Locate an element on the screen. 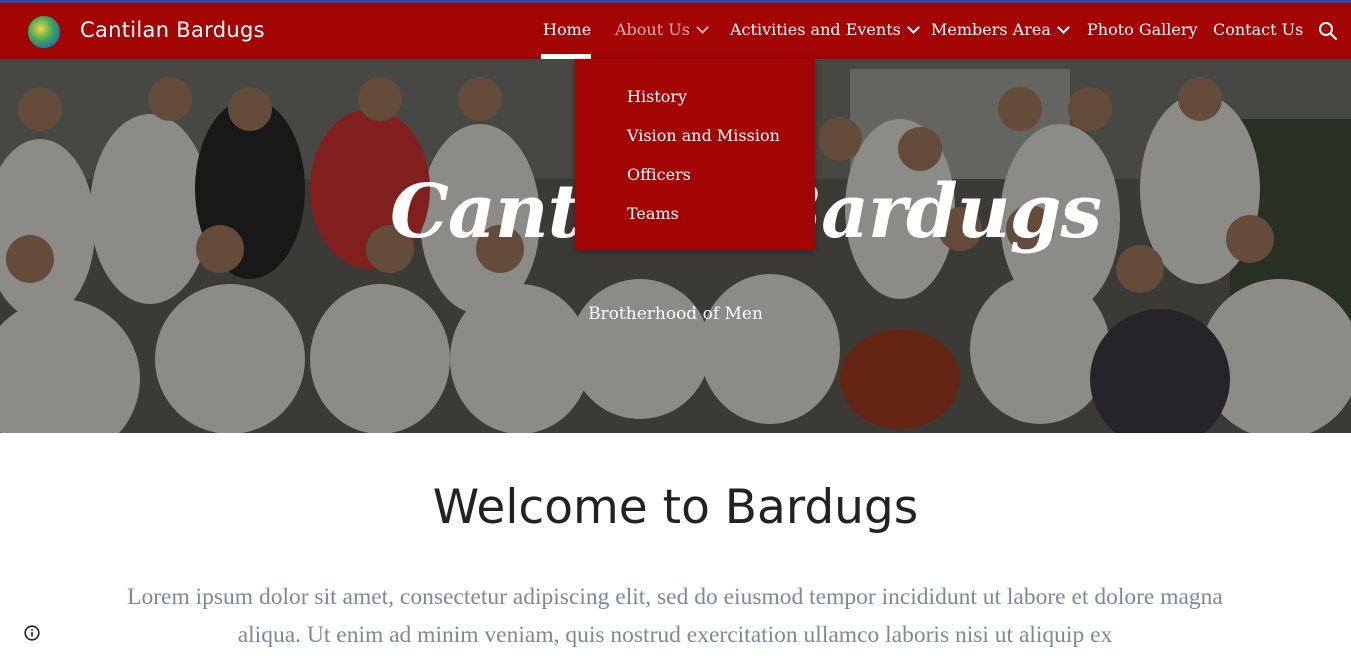  nav-about-us: About Us is located at coordinates (662, 29).